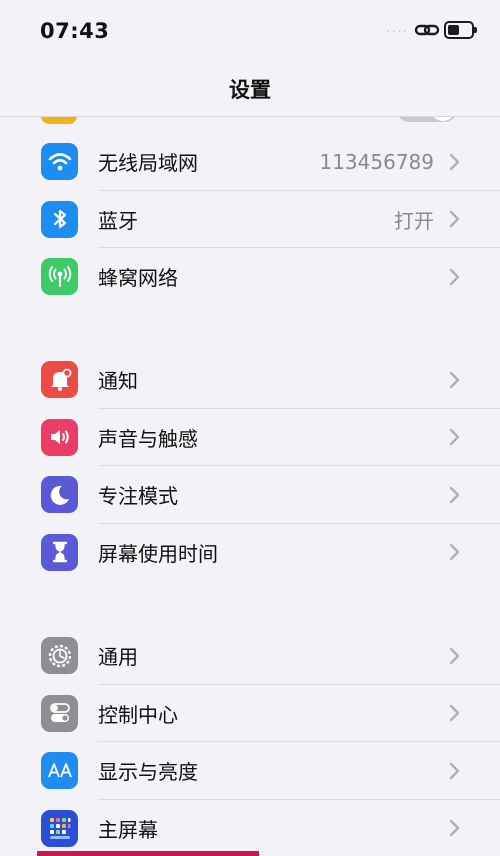 Image resolution: width=500 pixels, height=856 pixels. Describe the element at coordinates (250, 31) in the screenshot. I see `status-bar: 07:43 ····` at that location.